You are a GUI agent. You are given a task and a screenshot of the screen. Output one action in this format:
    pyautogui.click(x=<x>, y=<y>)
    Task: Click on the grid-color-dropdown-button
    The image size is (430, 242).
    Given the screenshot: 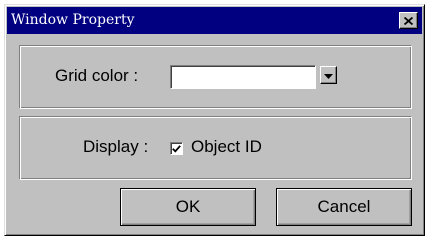 What is the action you would take?
    pyautogui.click(x=328, y=75)
    